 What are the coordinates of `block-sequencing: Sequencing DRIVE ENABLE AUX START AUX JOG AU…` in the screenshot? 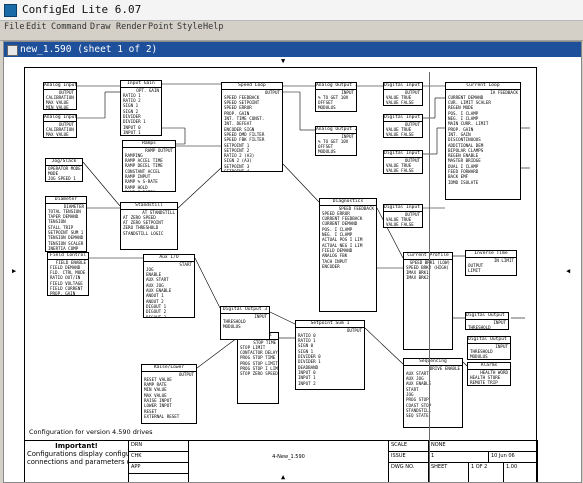 It's located at (433, 393).